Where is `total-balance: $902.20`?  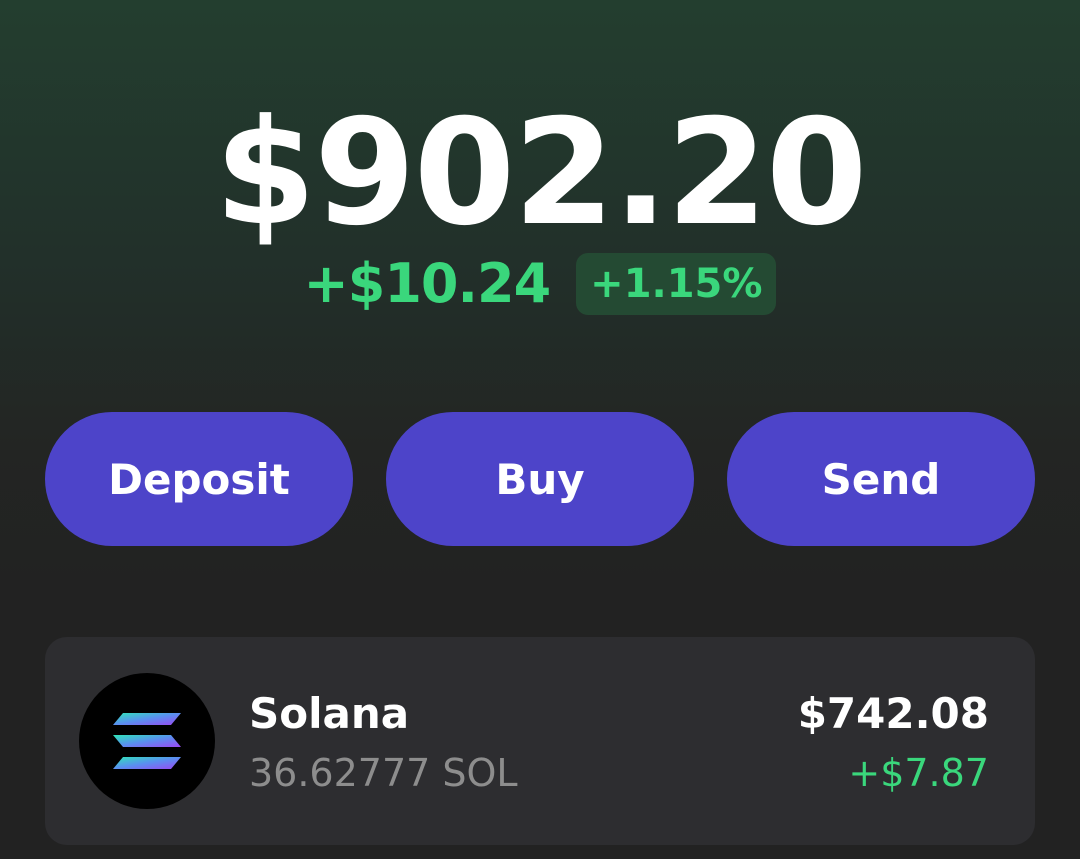 total-balance: $902.20 is located at coordinates (541, 173).